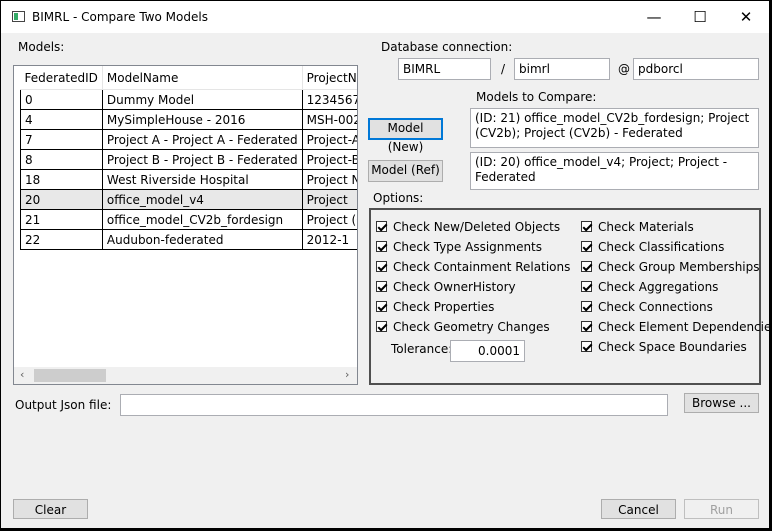 The width and height of the screenshot is (772, 531). I want to click on cell-projectnumber: 2012-1, so click(329, 239).